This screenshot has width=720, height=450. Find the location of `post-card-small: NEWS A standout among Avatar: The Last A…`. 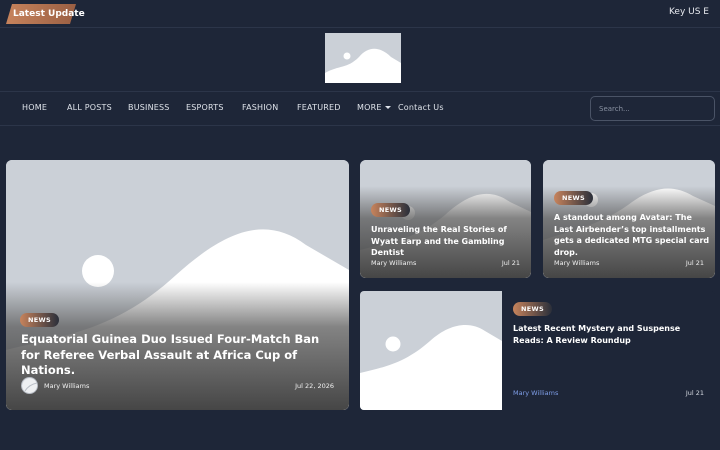

post-card-small: NEWS A standout among Avatar: The Last A… is located at coordinates (629, 219).